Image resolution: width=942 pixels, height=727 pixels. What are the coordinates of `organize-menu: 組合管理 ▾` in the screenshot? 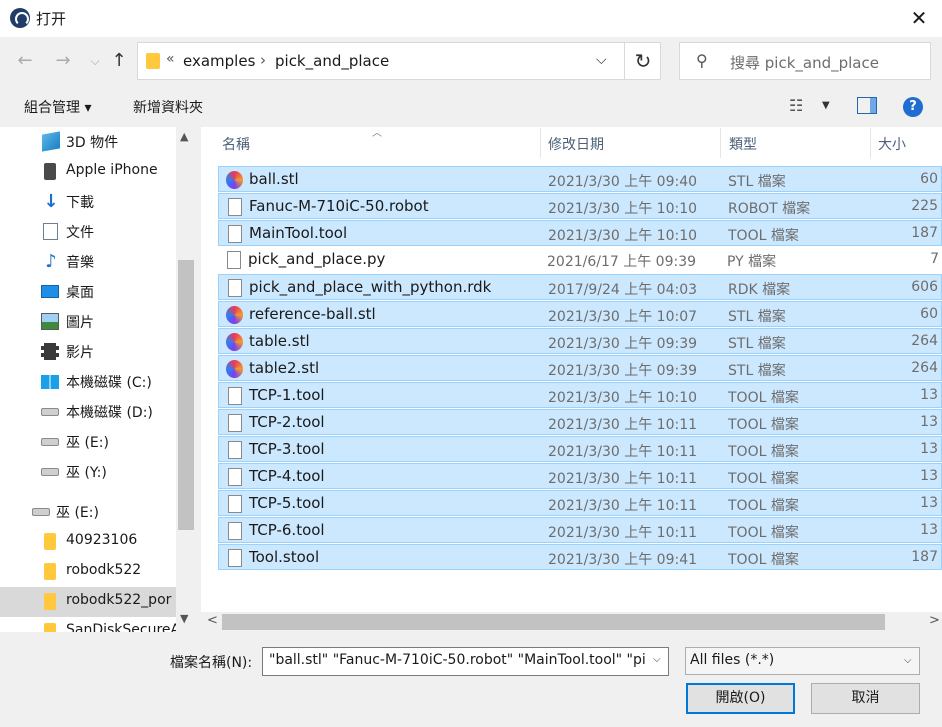 It's located at (57, 107).